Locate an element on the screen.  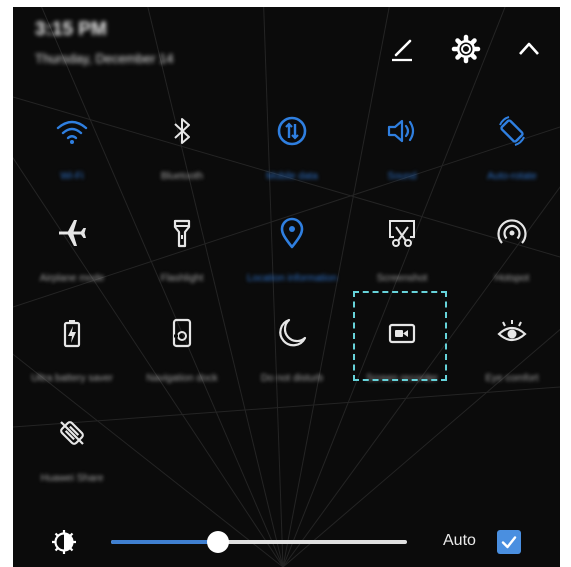
checkmark-icon is located at coordinates (509, 542).